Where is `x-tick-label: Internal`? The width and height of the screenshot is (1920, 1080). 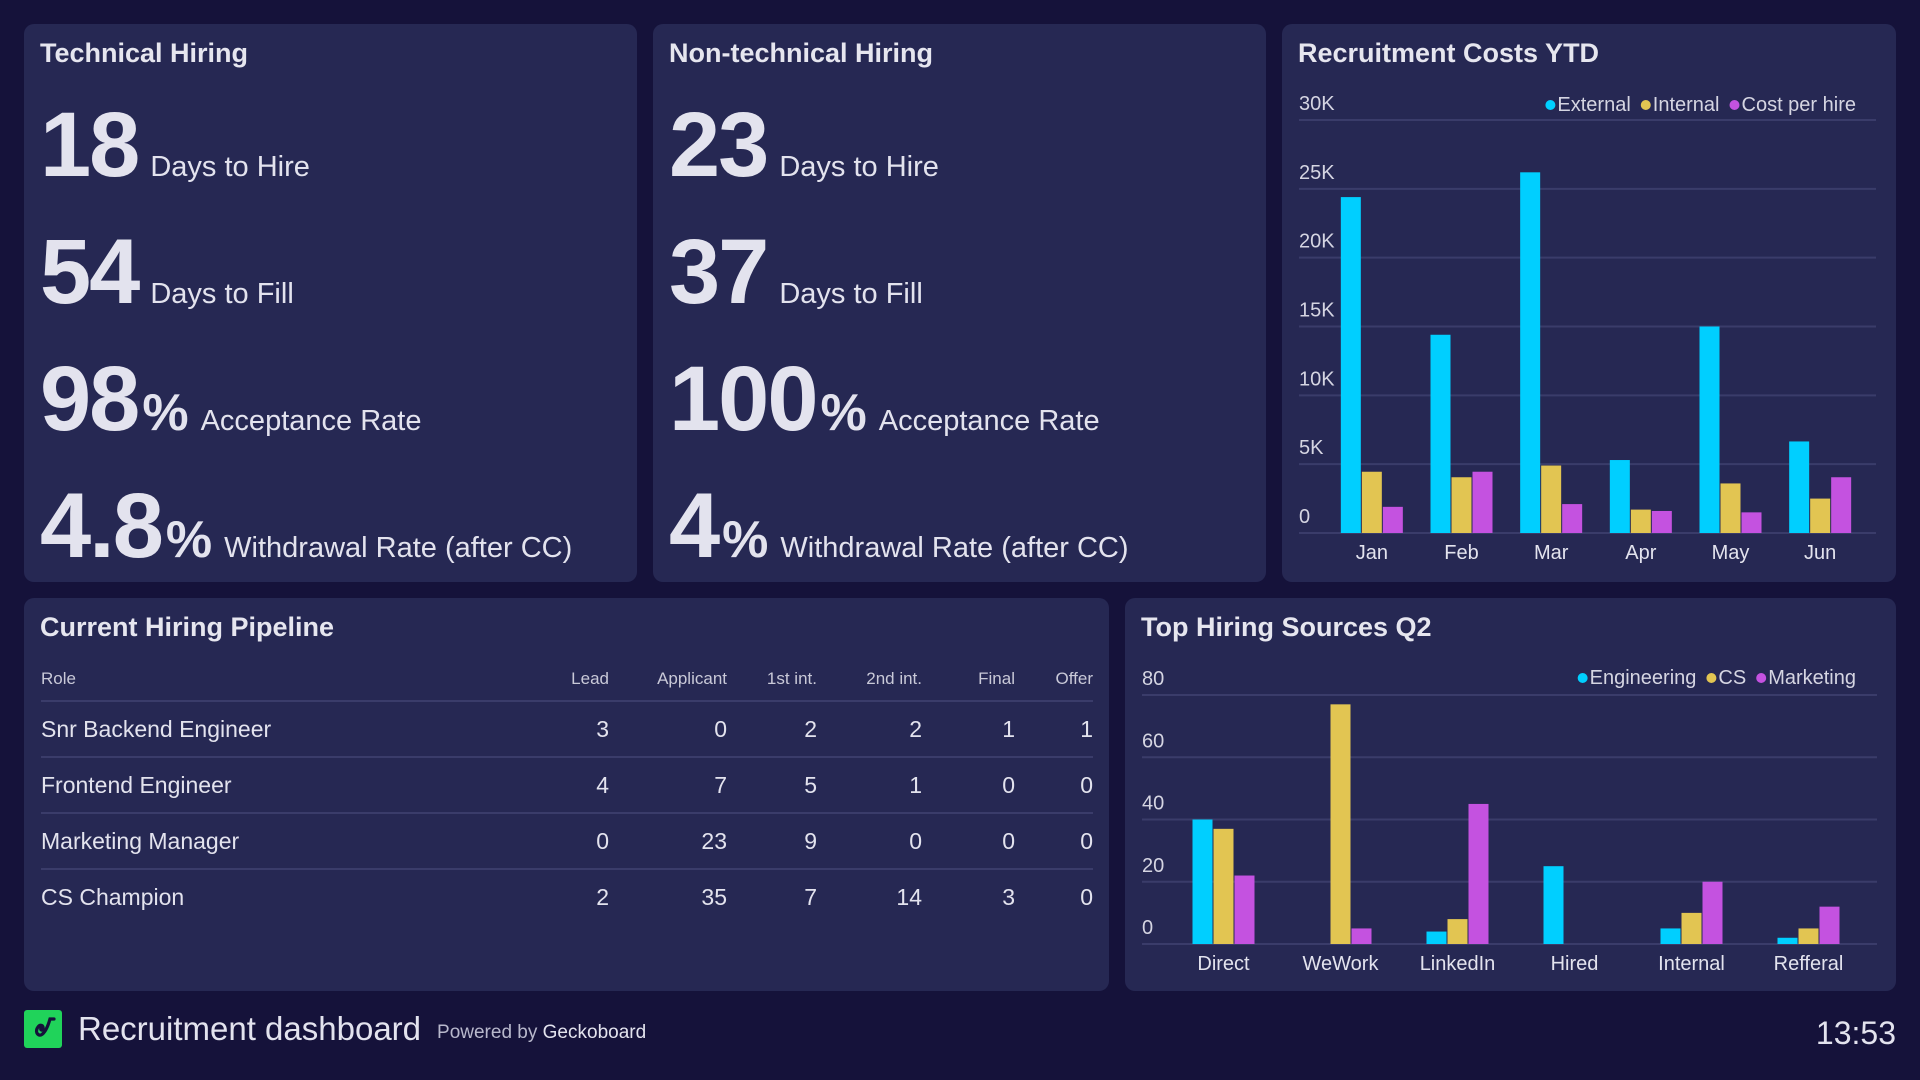 x-tick-label: Internal is located at coordinates (1691, 964).